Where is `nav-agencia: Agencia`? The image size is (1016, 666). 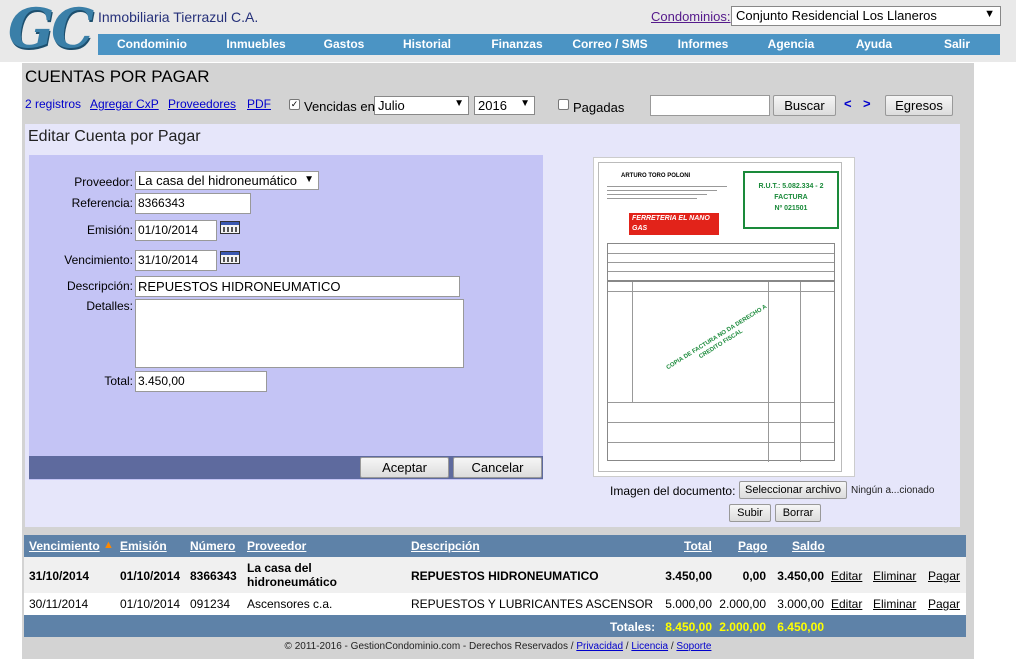
nav-agencia: Agencia is located at coordinates (791, 44).